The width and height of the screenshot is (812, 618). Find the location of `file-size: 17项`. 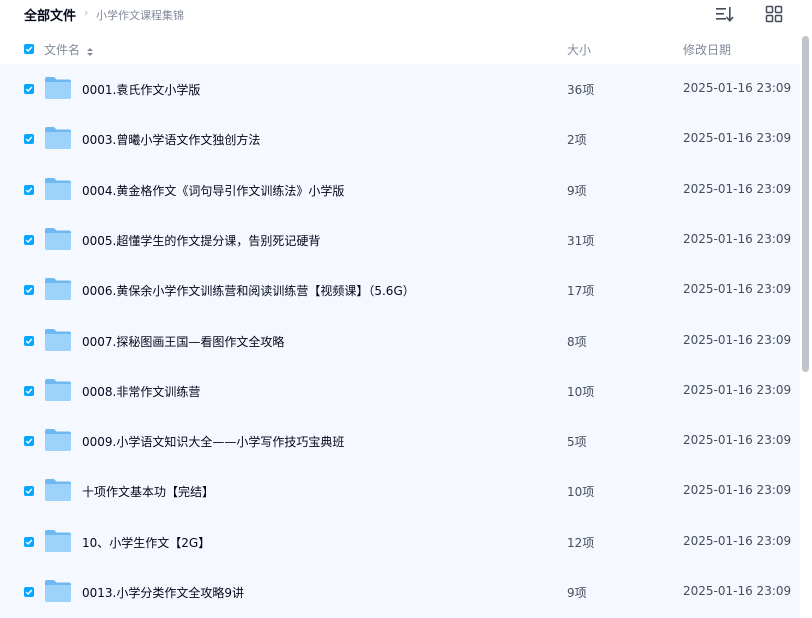

file-size: 17项 is located at coordinates (581, 291).